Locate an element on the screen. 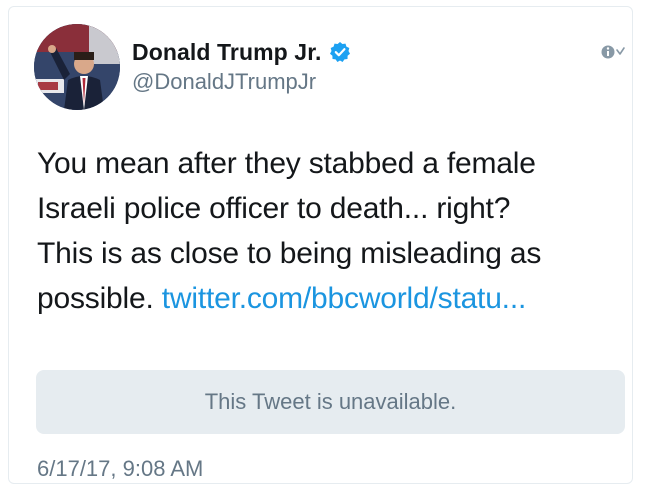 This screenshot has width=651, height=486. avatar is located at coordinates (77, 67).